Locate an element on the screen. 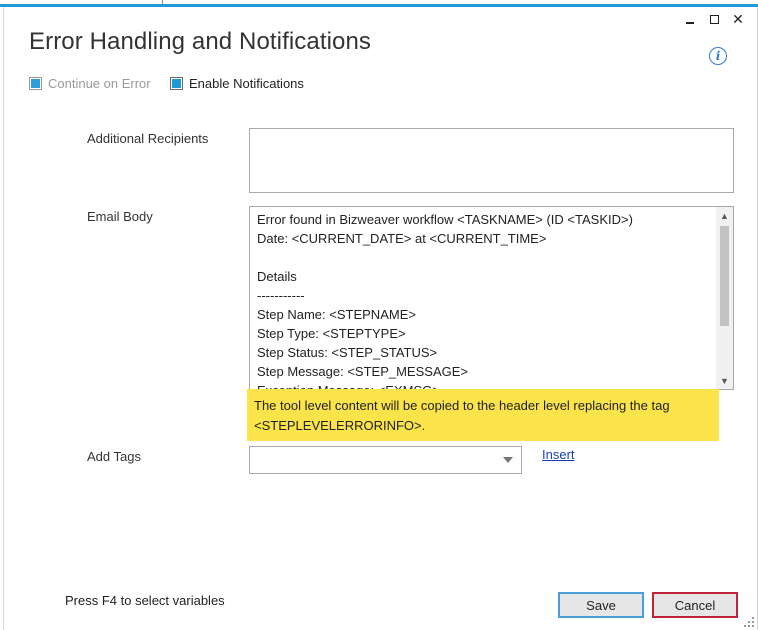 The height and width of the screenshot is (630, 758). enable-notifications-label: Enable Notifications is located at coordinates (246, 83).